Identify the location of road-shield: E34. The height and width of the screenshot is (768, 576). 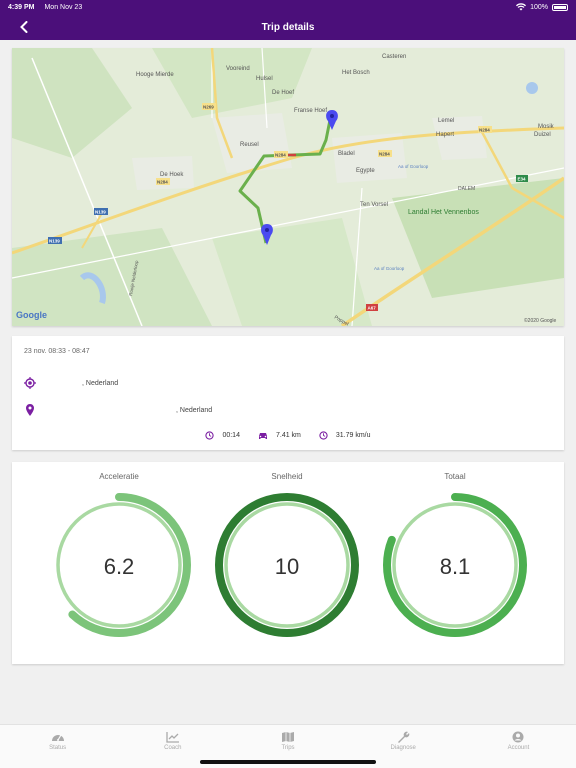
(522, 179).